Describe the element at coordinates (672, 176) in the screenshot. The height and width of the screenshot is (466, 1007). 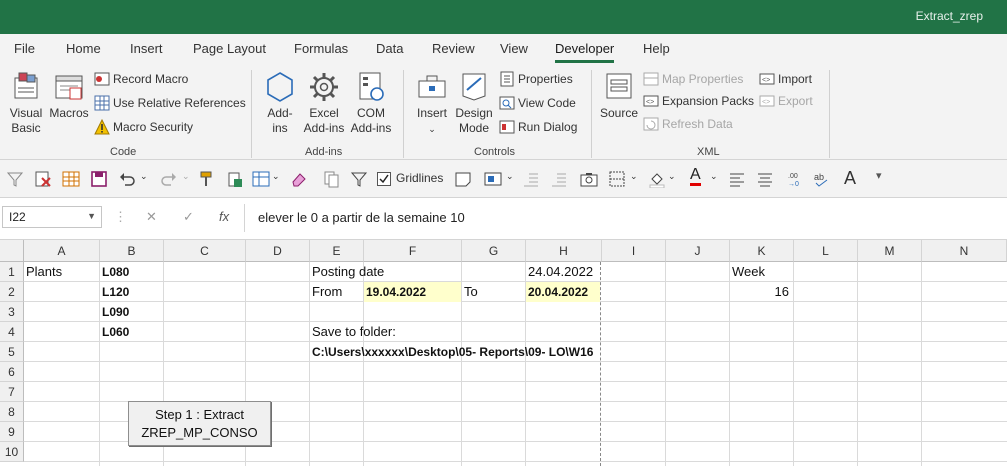
I see `fill-color-dropdown-icon: ⌄` at that location.